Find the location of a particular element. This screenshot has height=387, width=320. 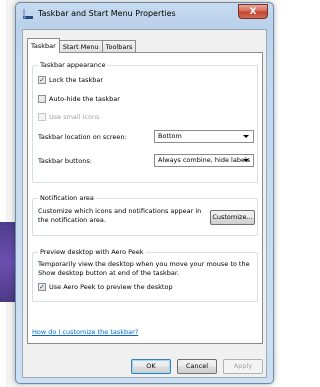

taskbar-app-icon is located at coordinates (28, 14).